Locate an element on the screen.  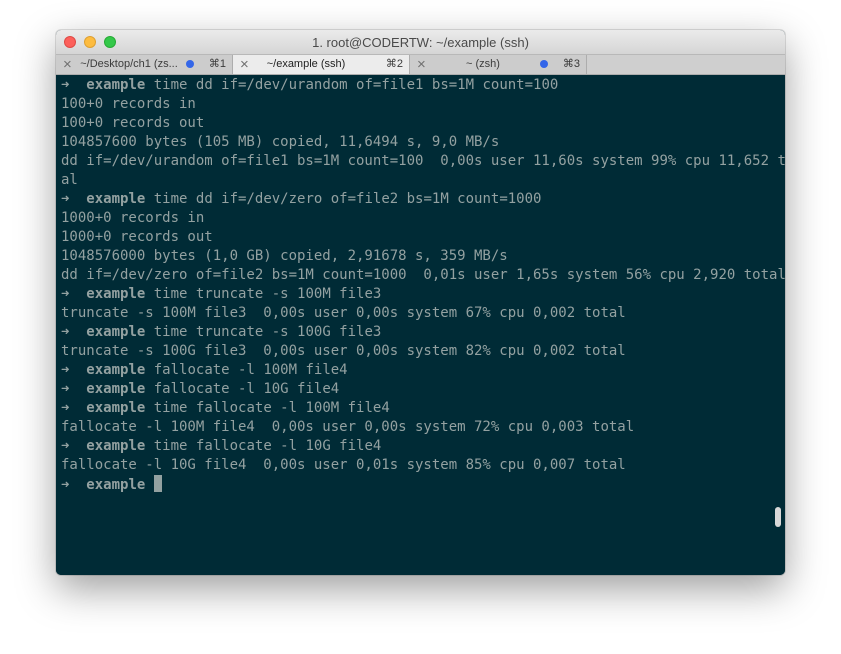
command-text: fallocate -l 100M file4 is located at coordinates (250, 370).